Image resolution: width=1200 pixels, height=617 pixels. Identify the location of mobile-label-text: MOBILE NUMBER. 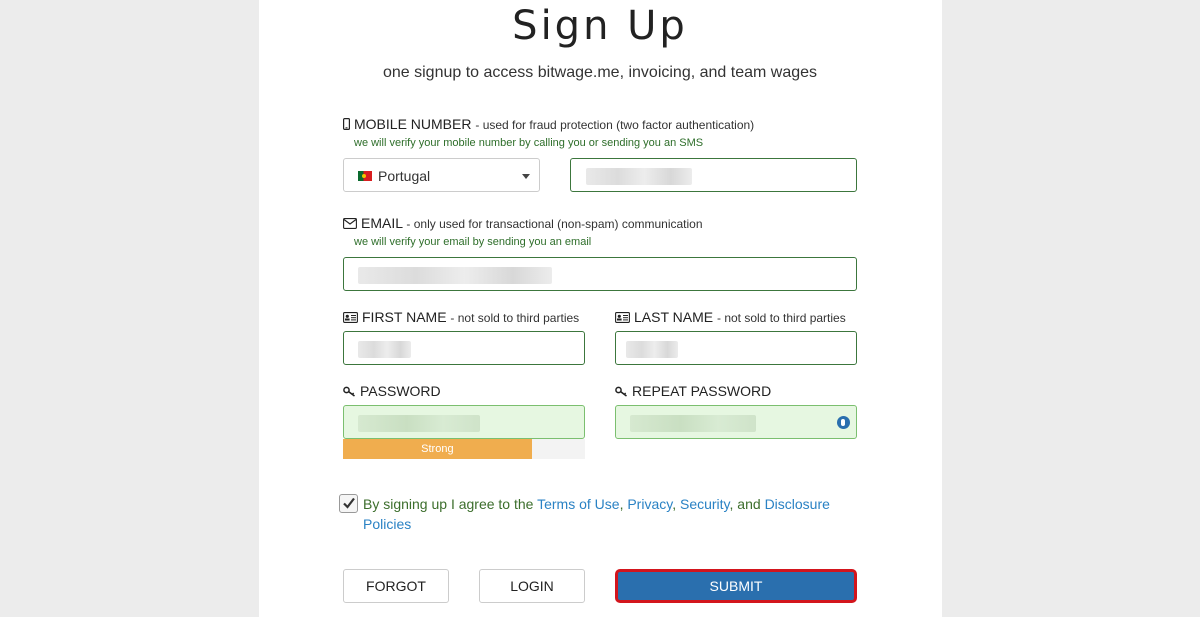
(413, 124).